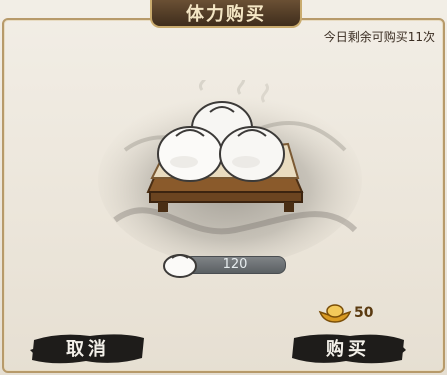 The image size is (447, 375). I want to click on dialog-title: 体力购买, so click(226, 14).